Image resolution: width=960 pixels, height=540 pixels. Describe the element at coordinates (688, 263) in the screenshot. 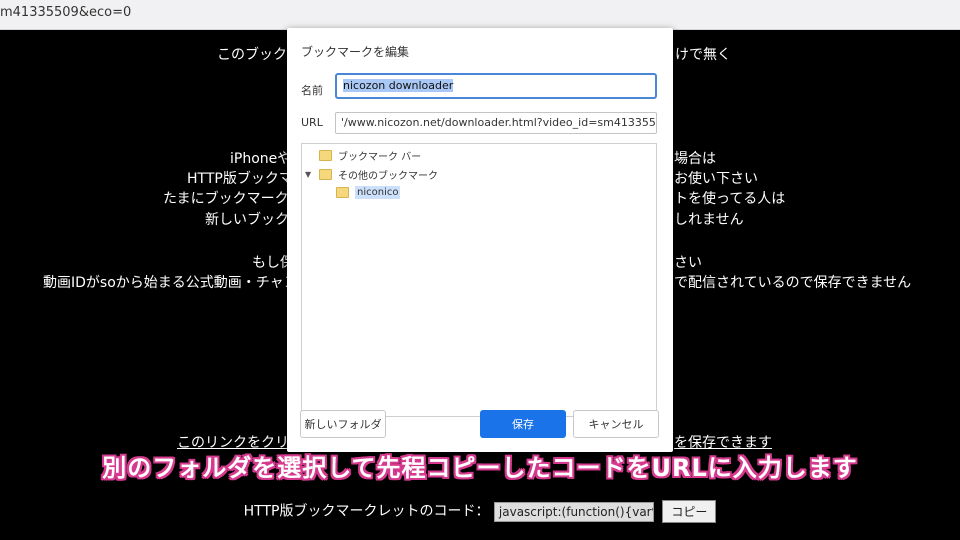

I see `line5-right: さい` at that location.